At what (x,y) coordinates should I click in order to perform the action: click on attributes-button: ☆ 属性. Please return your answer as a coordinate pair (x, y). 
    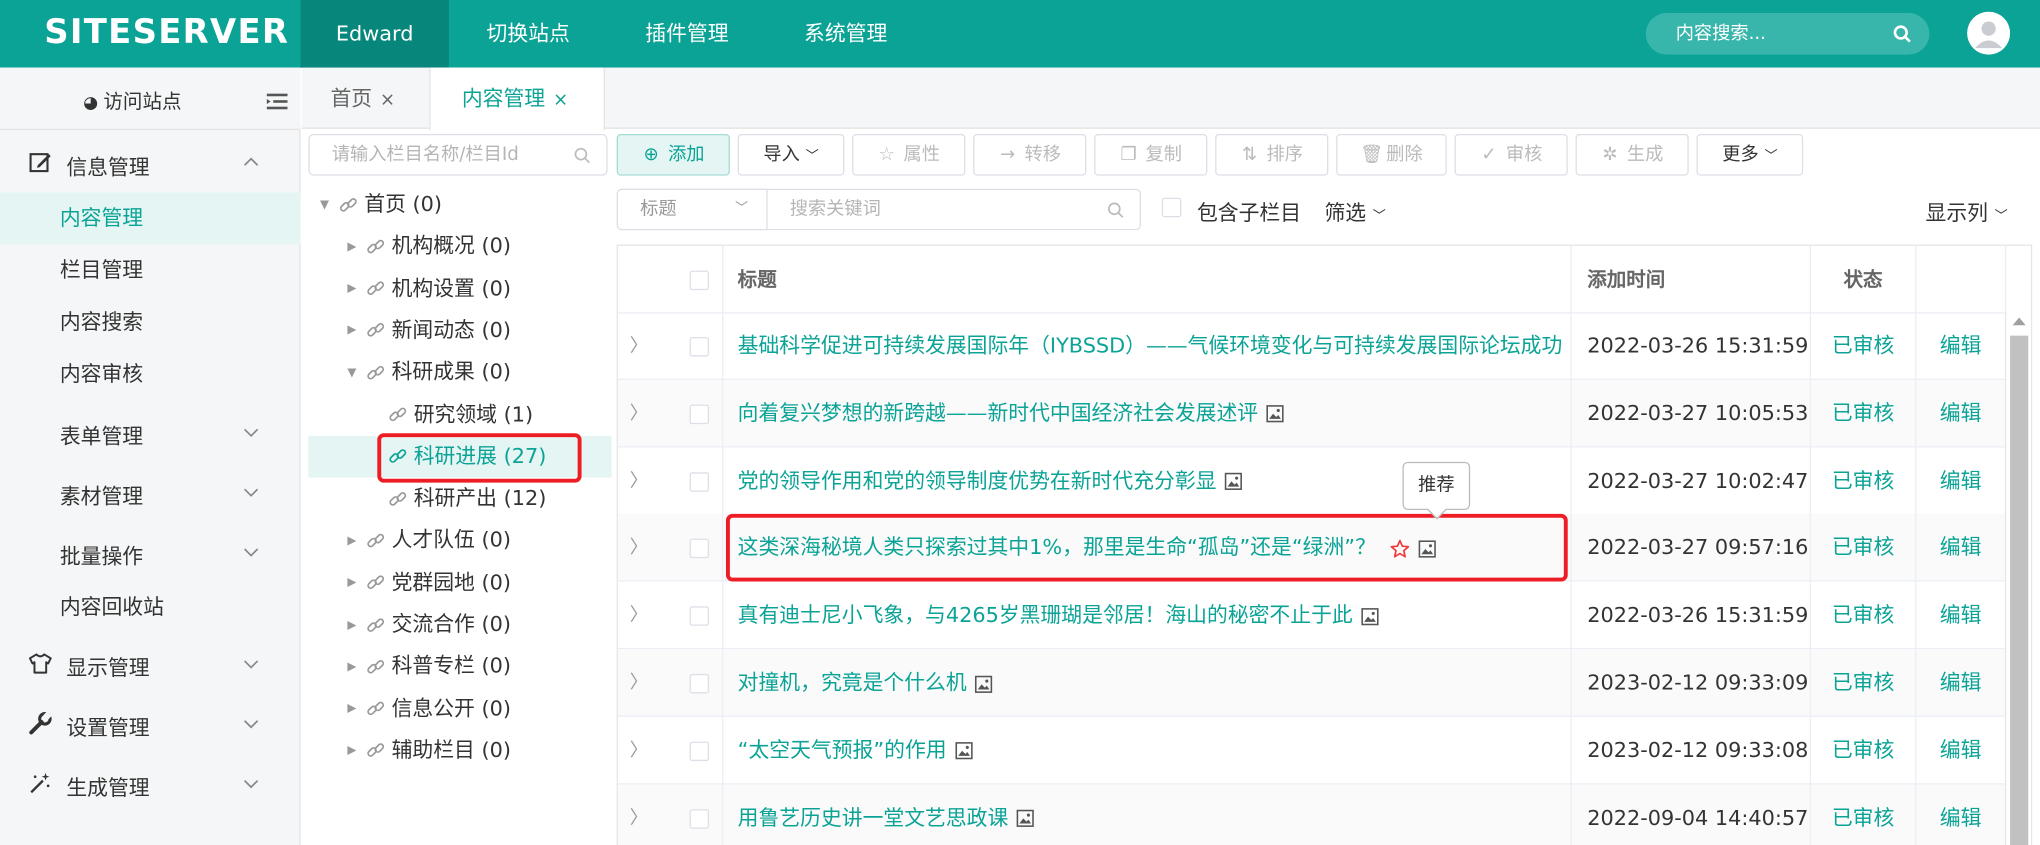
    Looking at the image, I should click on (909, 155).